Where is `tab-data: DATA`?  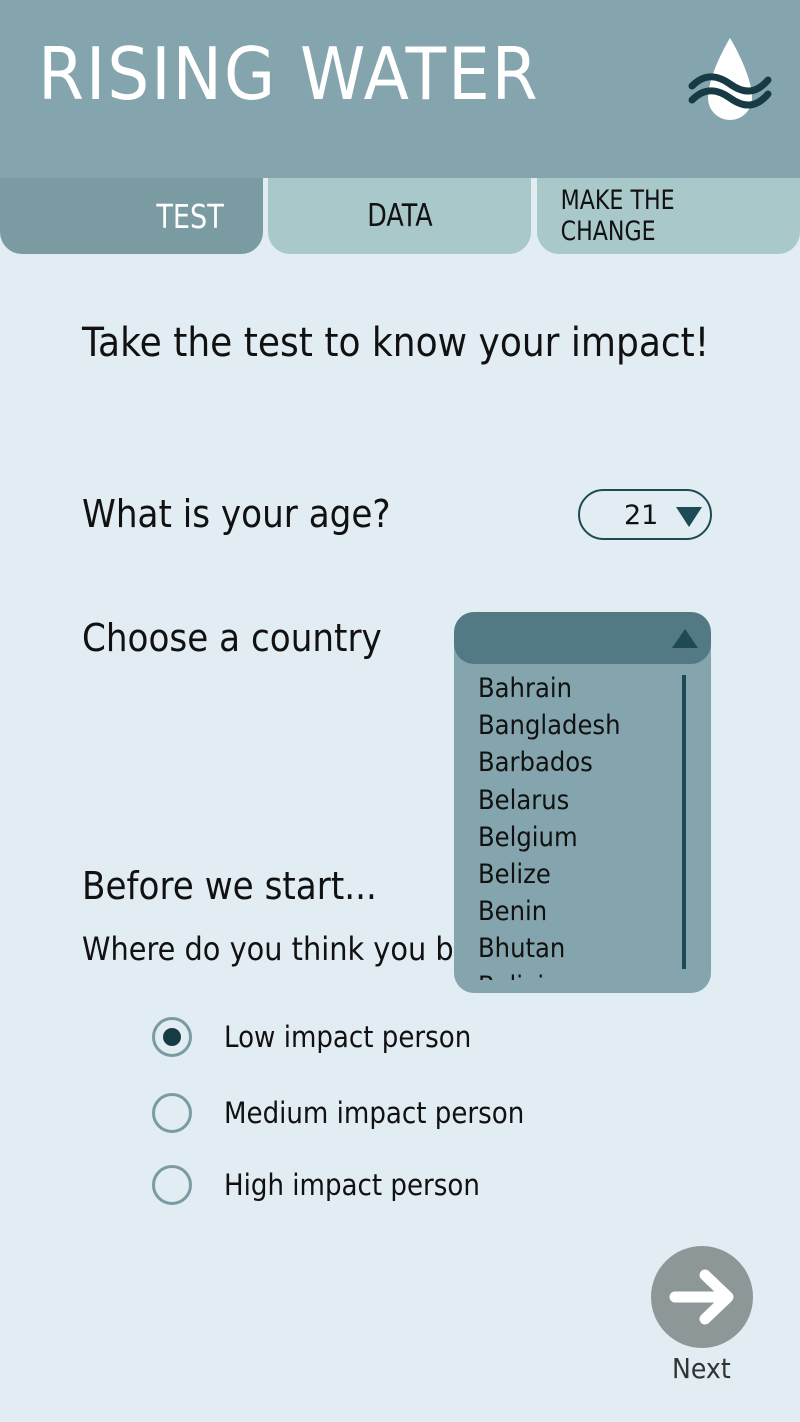
tab-data: DATA is located at coordinates (399, 216).